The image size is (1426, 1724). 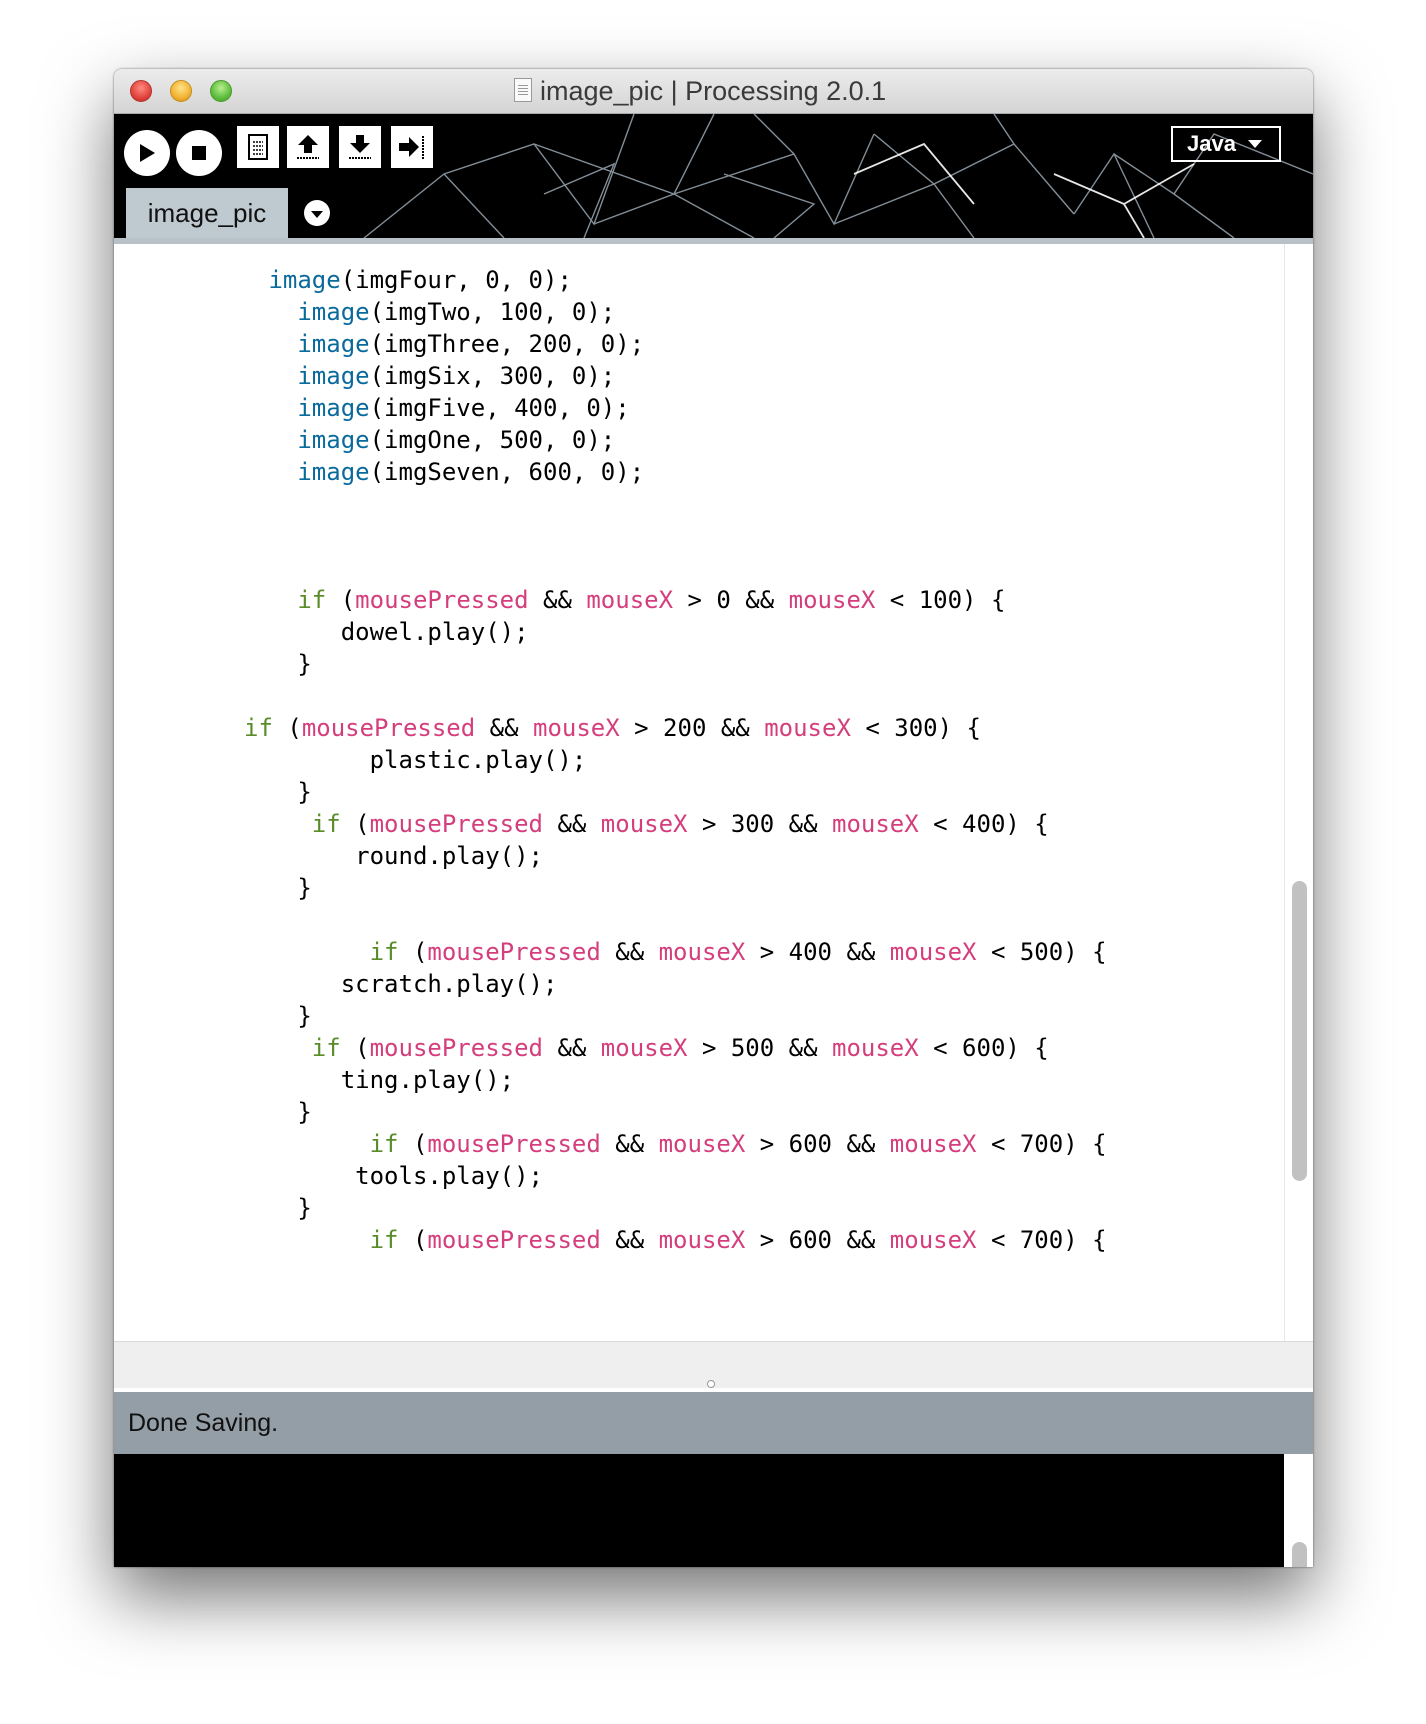 I want to click on code-line: image(imgTwo, 100, 0);, so click(x=610, y=312).